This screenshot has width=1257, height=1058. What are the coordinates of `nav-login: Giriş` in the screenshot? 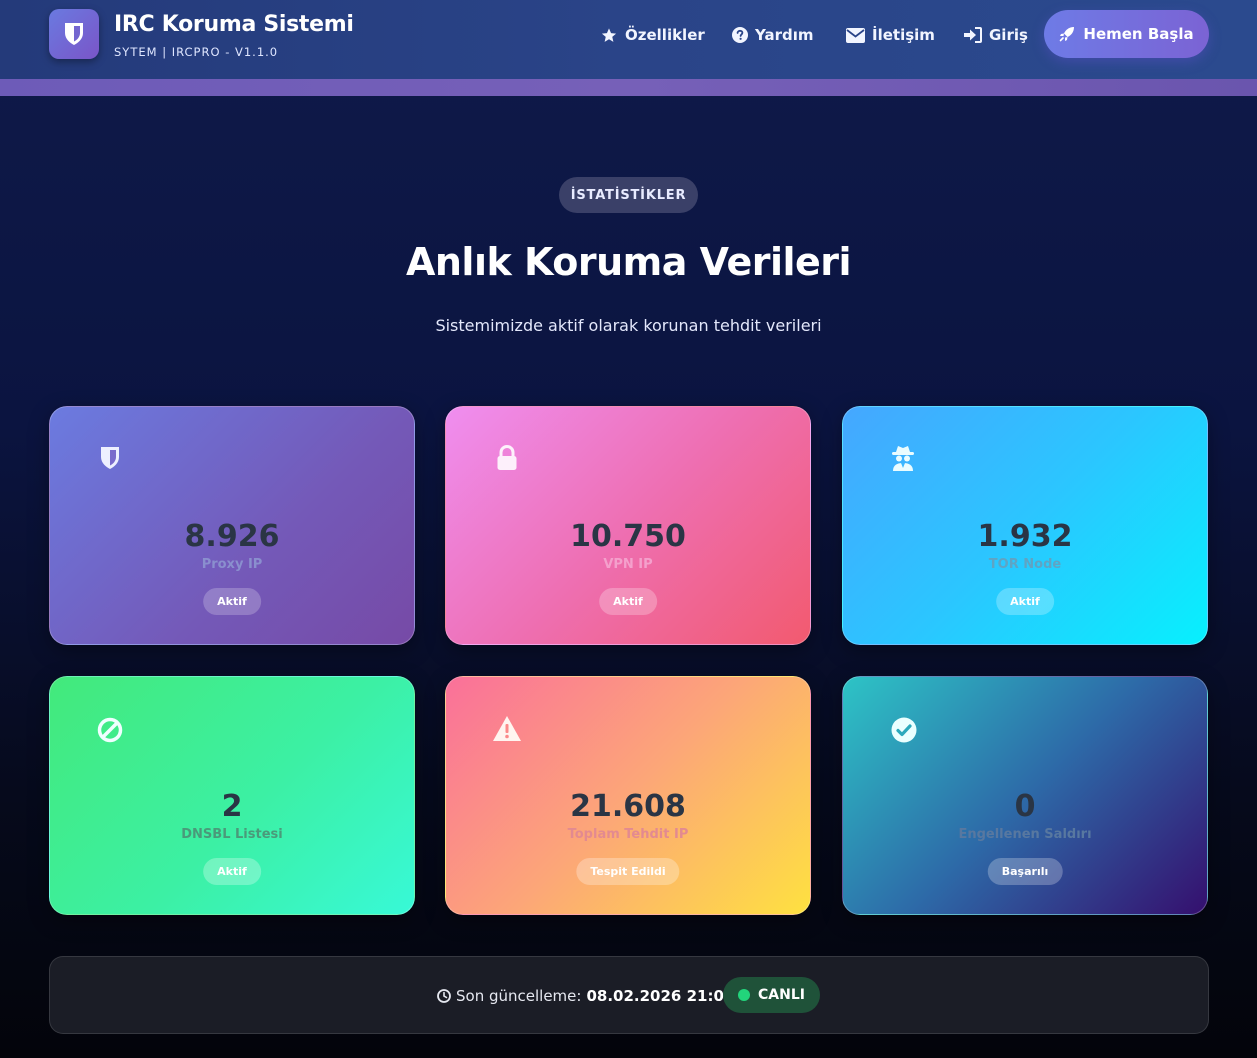 It's located at (996, 35).